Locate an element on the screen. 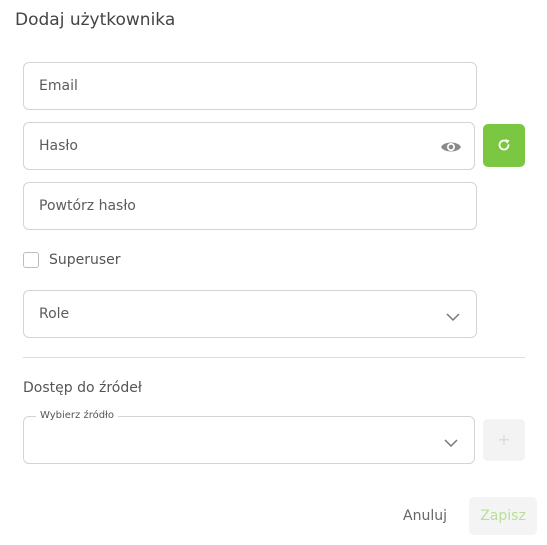 This screenshot has height=545, width=547. source-select: Wybierz źródło is located at coordinates (249, 437).